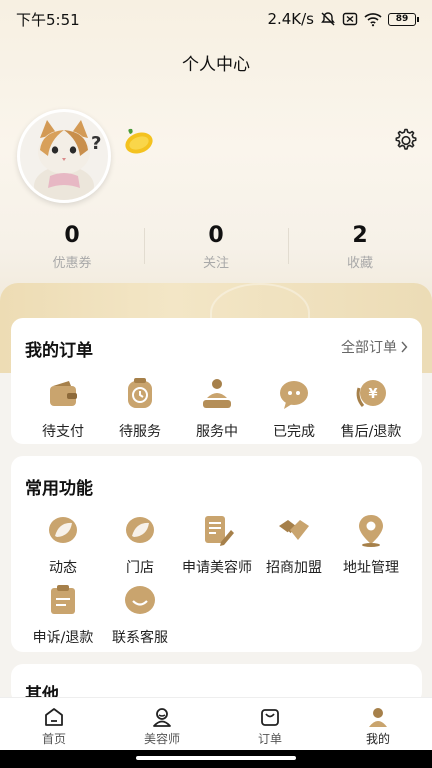  I want to click on function-apply-beautician: 申请美容师, so click(217, 544).